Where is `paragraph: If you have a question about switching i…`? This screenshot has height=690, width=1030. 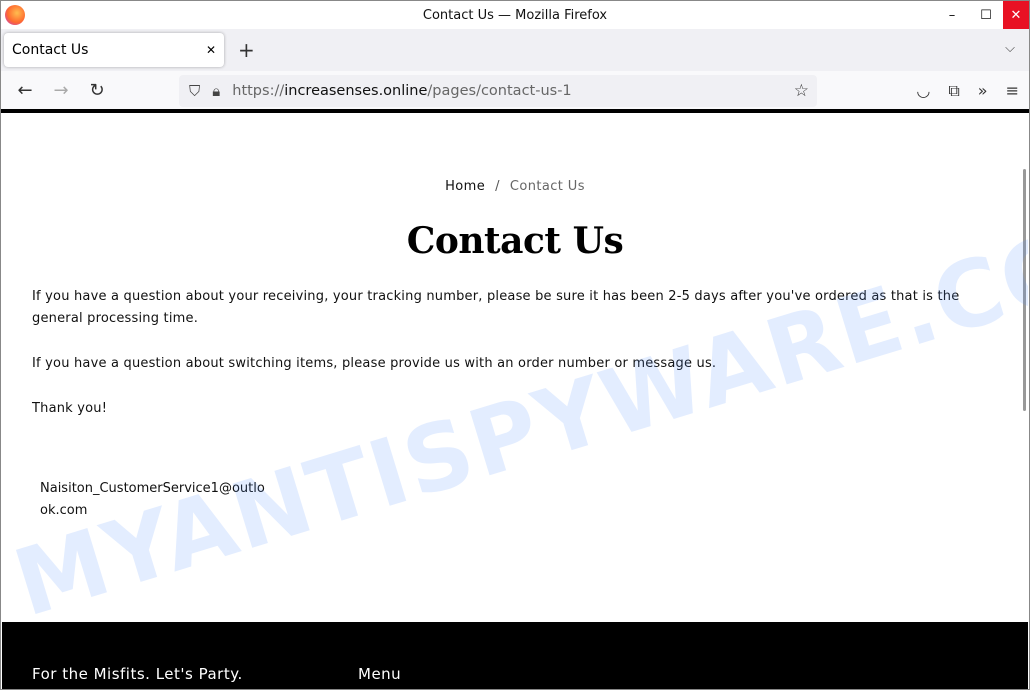
paragraph: If you have a question about switching i… is located at coordinates (374, 363).